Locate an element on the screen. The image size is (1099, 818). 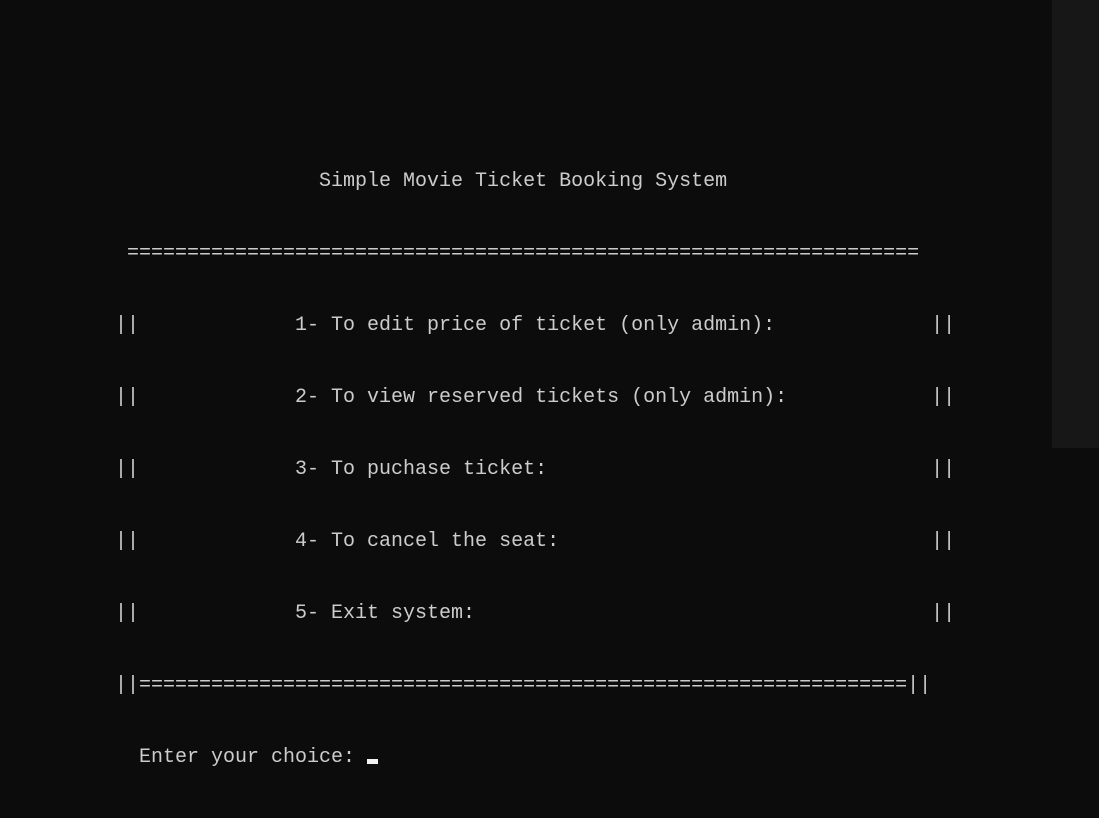
menu-title: Simple Movie Ticket Booking System is located at coordinates (421, 181).